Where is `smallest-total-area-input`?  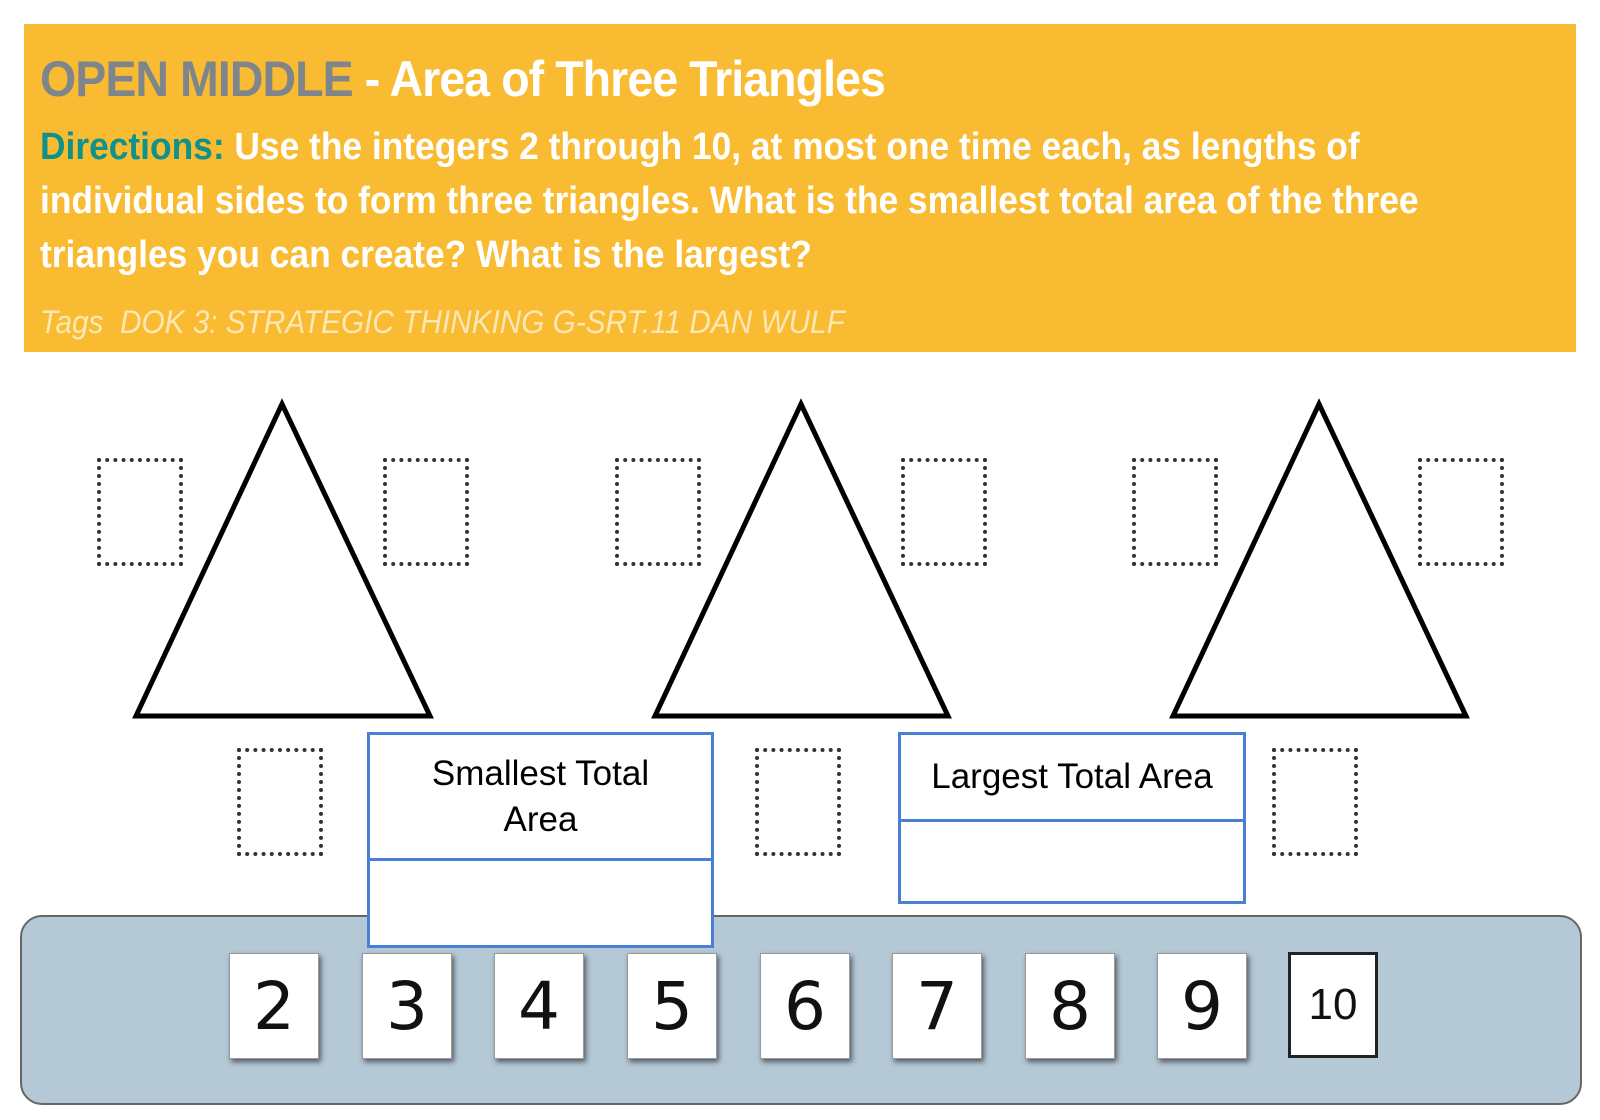 smallest-total-area-input is located at coordinates (540, 903).